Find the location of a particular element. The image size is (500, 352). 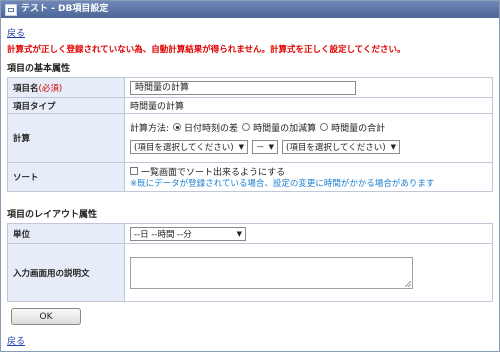

operand1-select-value: (項目を選択してください) is located at coordinates (184, 148).